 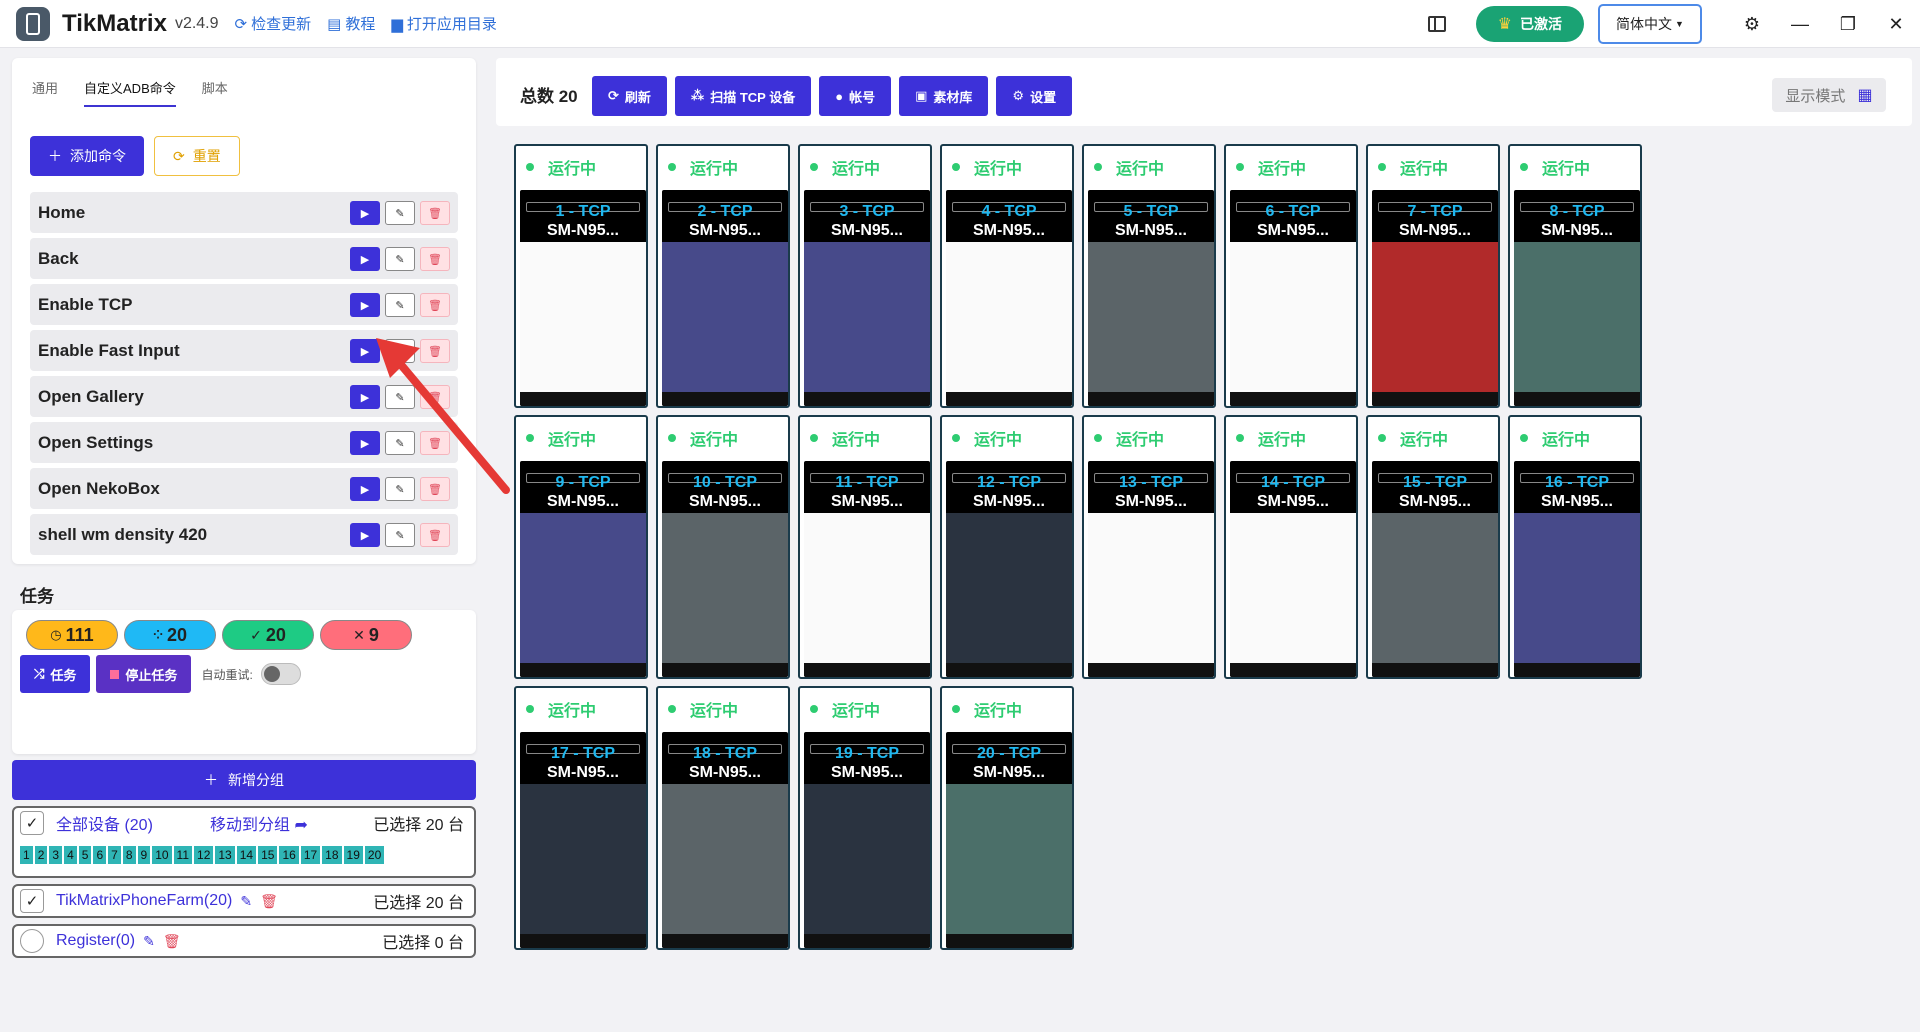 I want to click on device-number-chip: 17, so click(x=310, y=855).